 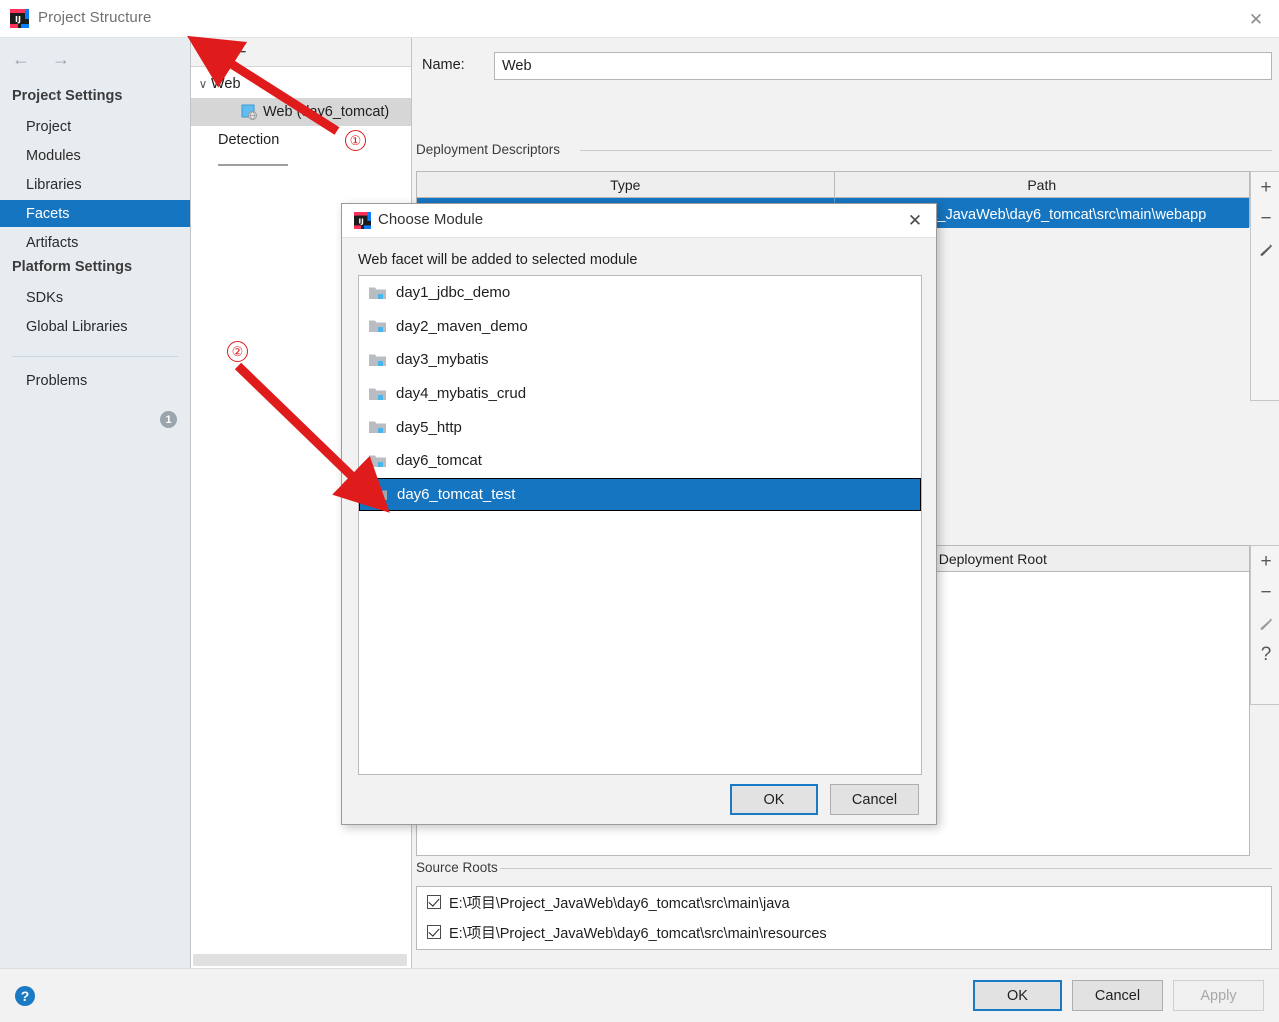 What do you see at coordinates (41, 59) in the screenshot?
I see `nav-buttons: ← →` at bounding box center [41, 59].